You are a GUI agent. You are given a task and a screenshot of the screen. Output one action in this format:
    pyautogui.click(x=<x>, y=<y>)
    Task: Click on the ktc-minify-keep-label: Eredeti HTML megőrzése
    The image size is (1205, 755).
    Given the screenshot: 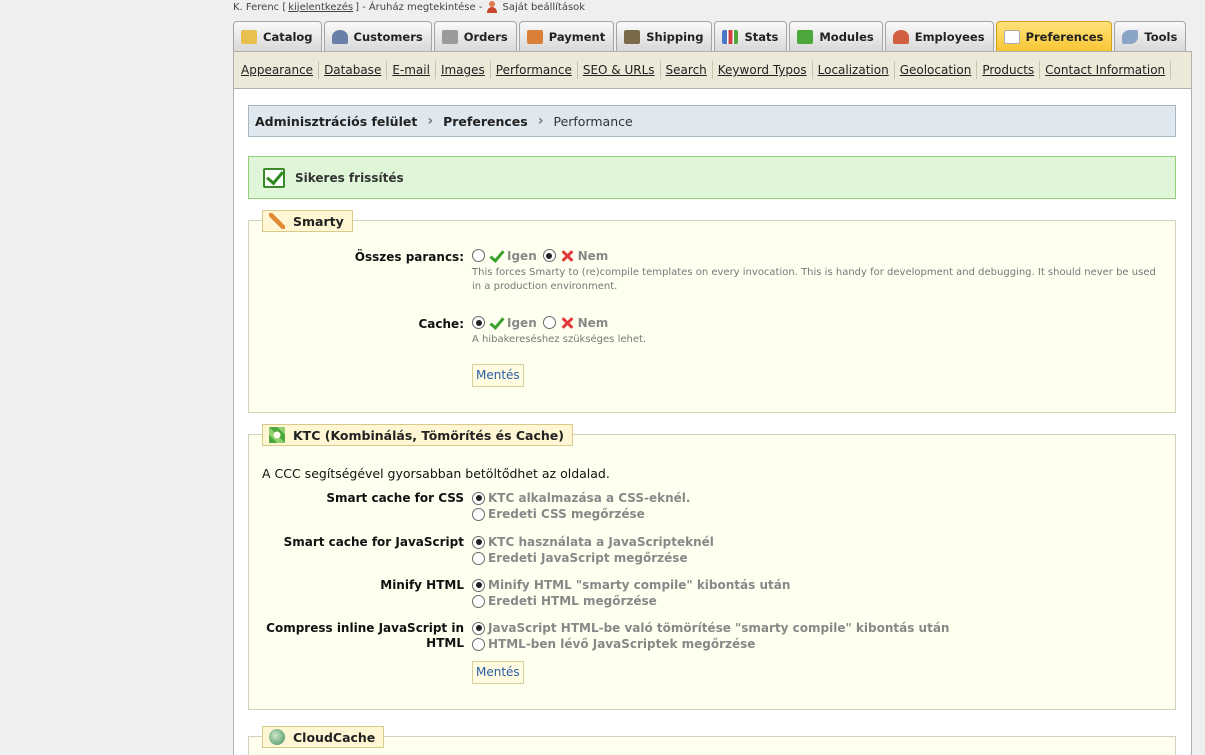 What is the action you would take?
    pyautogui.click(x=572, y=601)
    